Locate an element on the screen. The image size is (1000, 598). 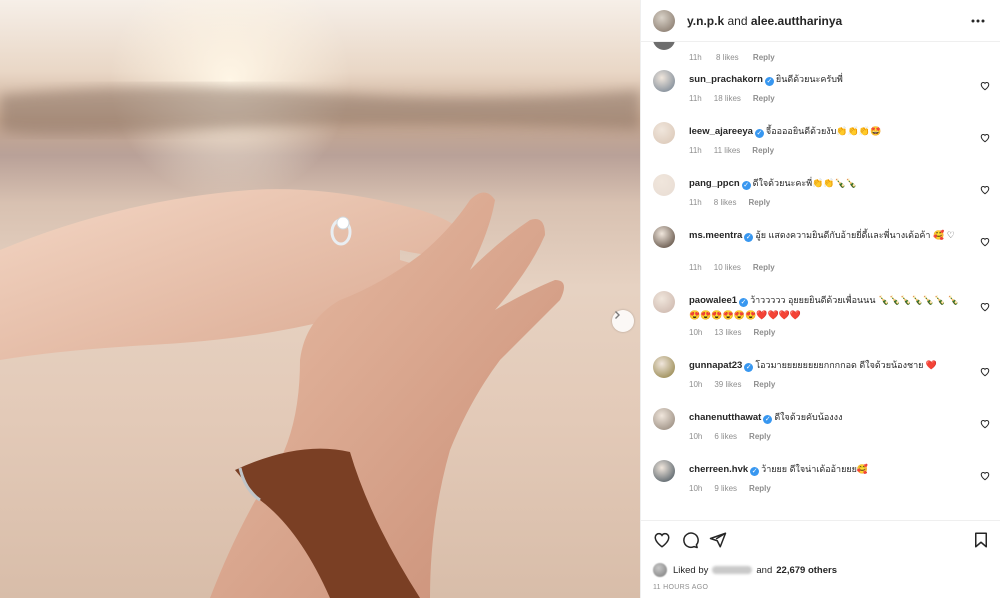
comment-body: sun_prachakorn ✓ ยินดีด้วยนะครับพี่ is located at coordinates (827, 79).